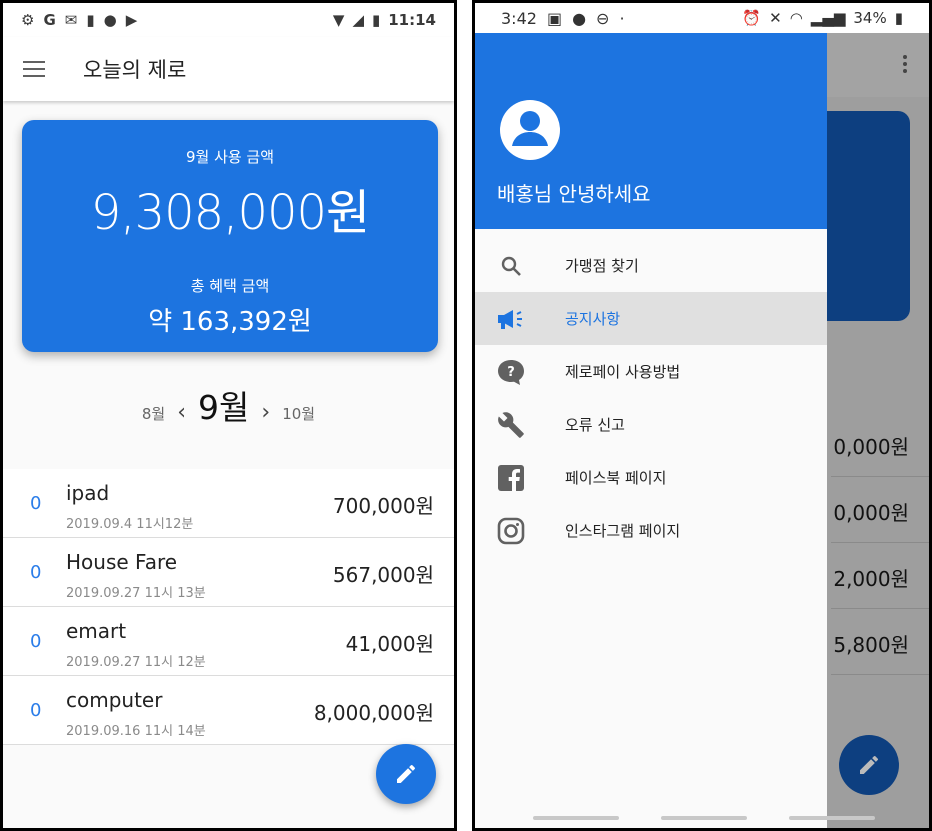 The height and width of the screenshot is (831, 932). I want to click on transaction-name: computer, so click(114, 700).